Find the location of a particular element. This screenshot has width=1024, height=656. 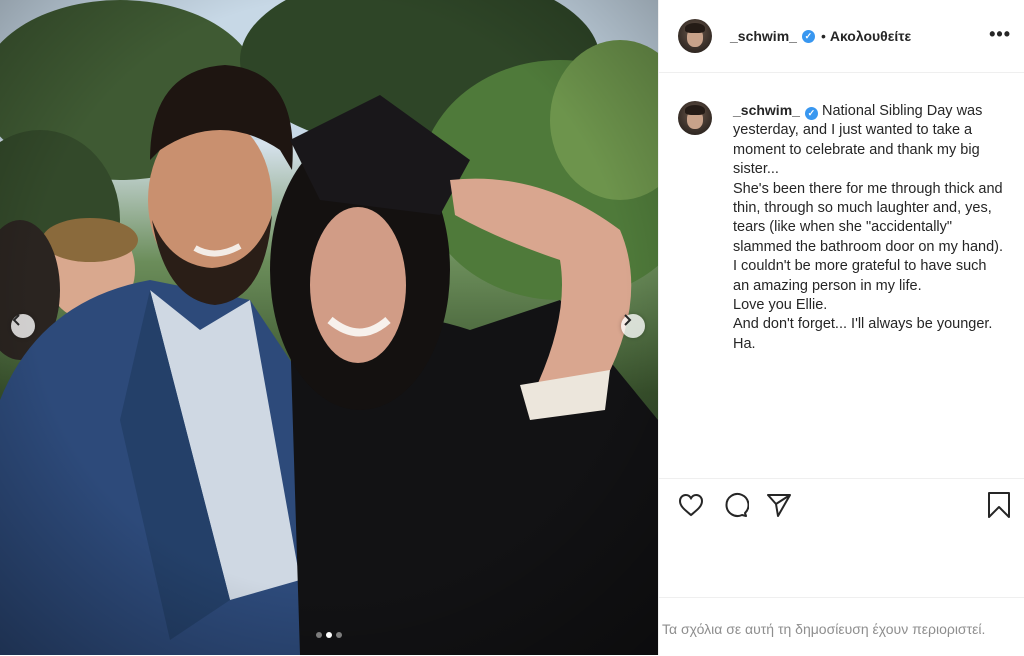

paper-plane-icon is located at coordinates (779, 505).